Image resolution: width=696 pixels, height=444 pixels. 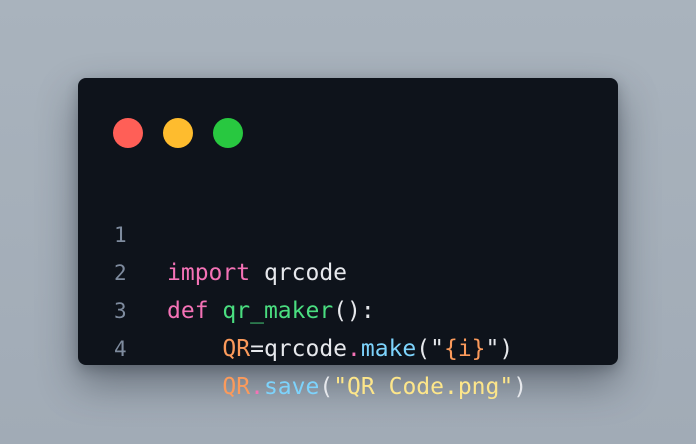 I want to click on method-token: save, so click(x=291, y=387).